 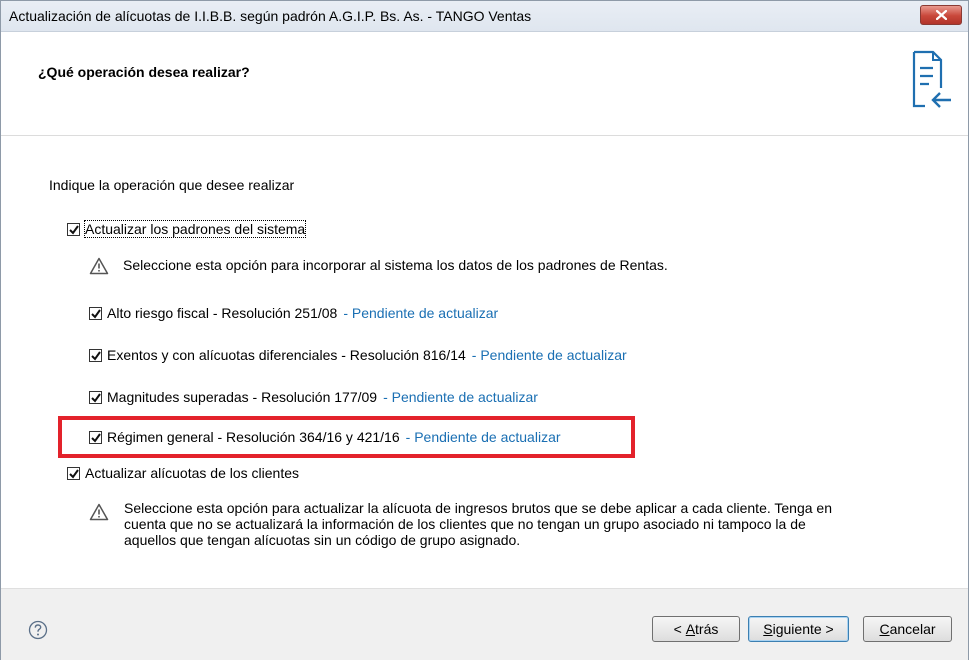 I want to click on close-button, so click(x=941, y=15).